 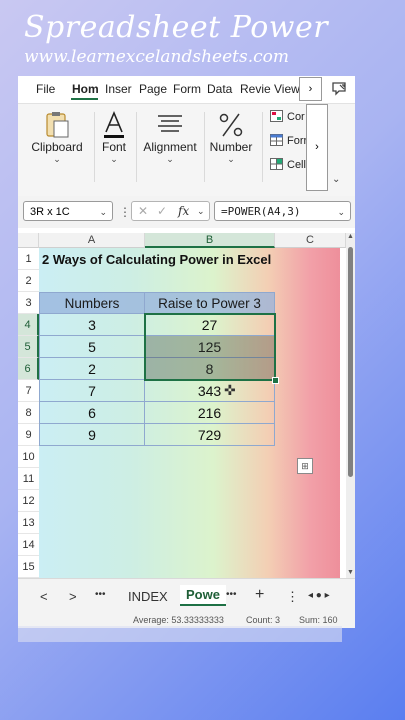 I want to click on next-sheet-button: >, so click(x=73, y=596).